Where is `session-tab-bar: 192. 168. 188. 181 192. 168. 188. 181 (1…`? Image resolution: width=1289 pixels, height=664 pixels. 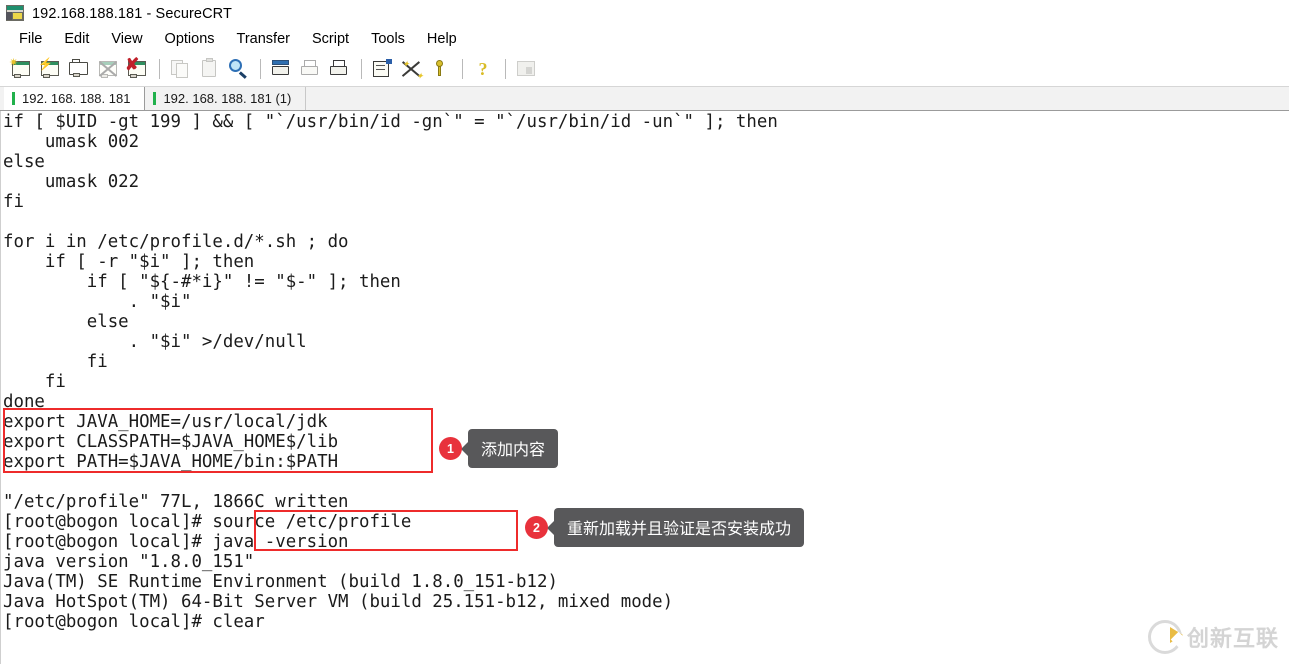 session-tab-bar: 192. 168. 188. 181 192. 168. 188. 181 (1… is located at coordinates (644, 99).